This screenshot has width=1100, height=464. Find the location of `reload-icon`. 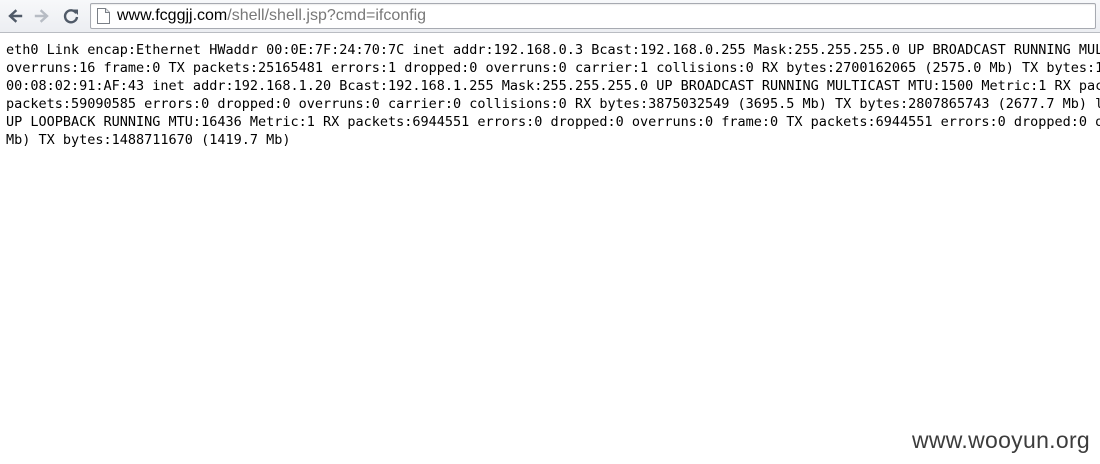

reload-icon is located at coordinates (71, 16).